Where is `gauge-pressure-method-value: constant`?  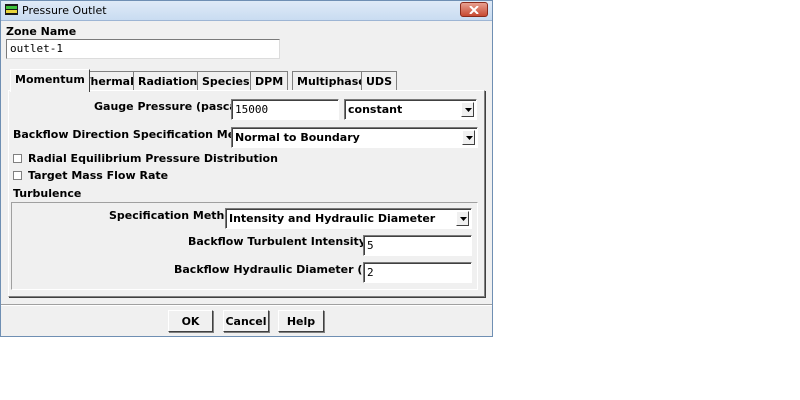
gauge-pressure-method-value: constant is located at coordinates (375, 109).